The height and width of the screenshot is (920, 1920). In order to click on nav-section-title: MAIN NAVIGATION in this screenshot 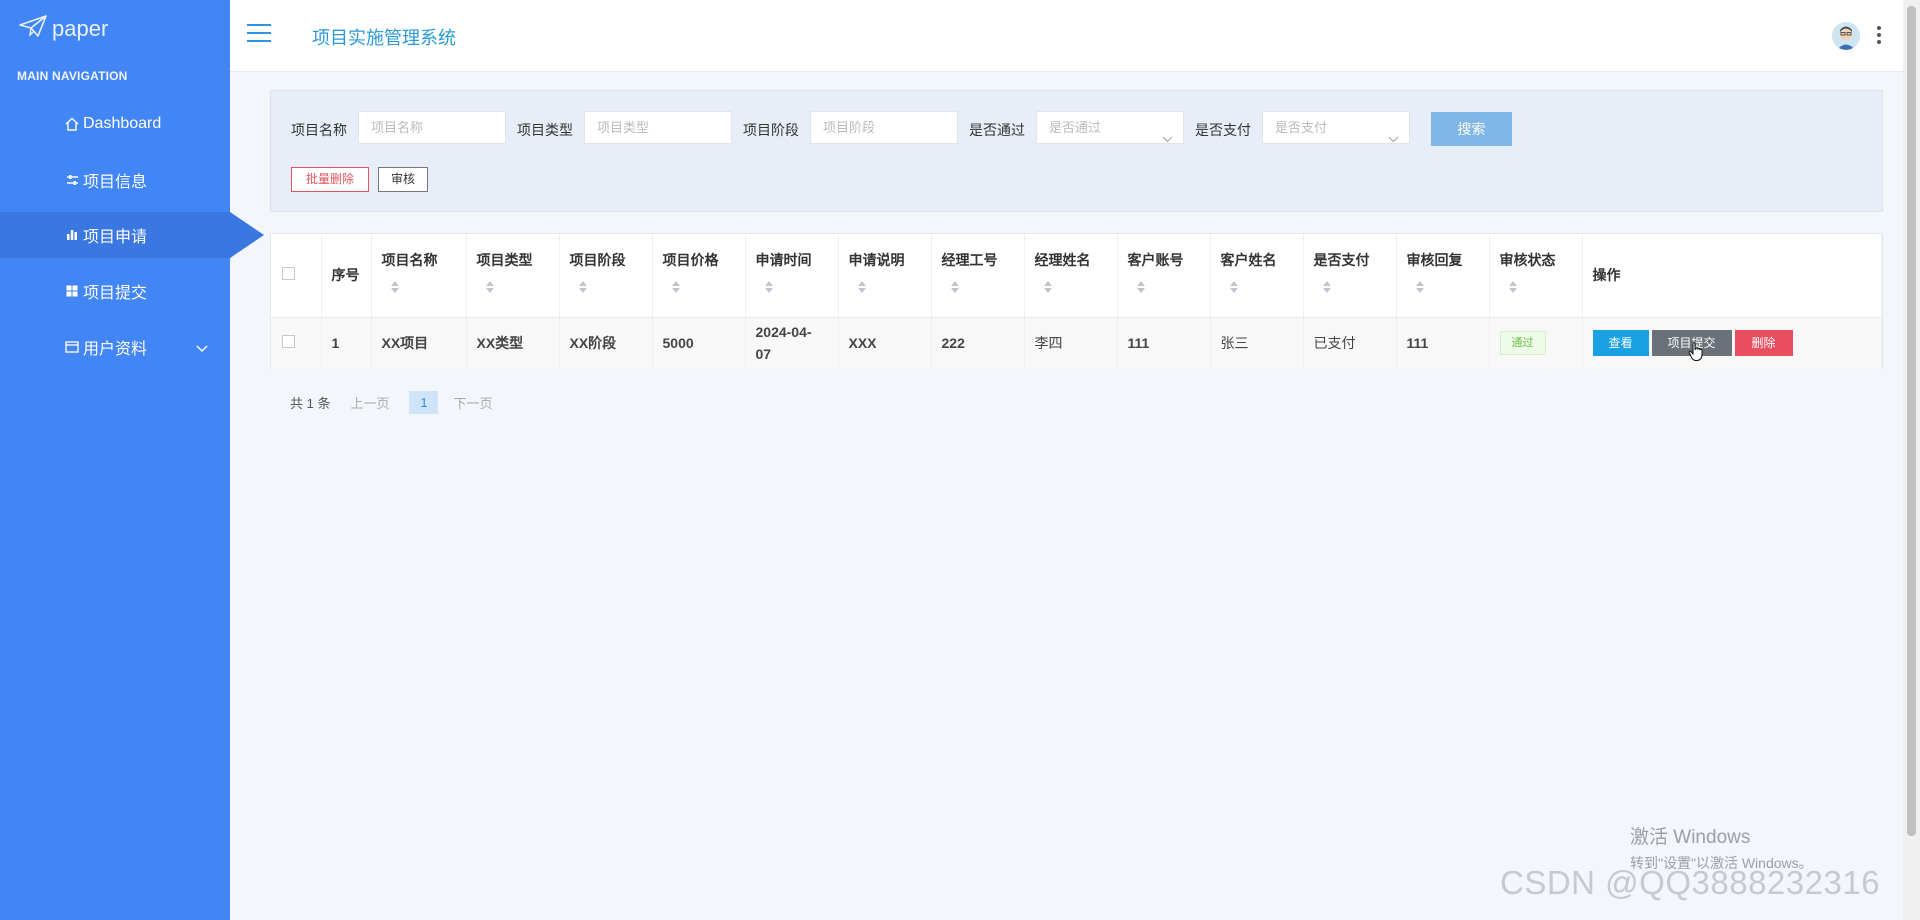, I will do `click(72, 76)`.